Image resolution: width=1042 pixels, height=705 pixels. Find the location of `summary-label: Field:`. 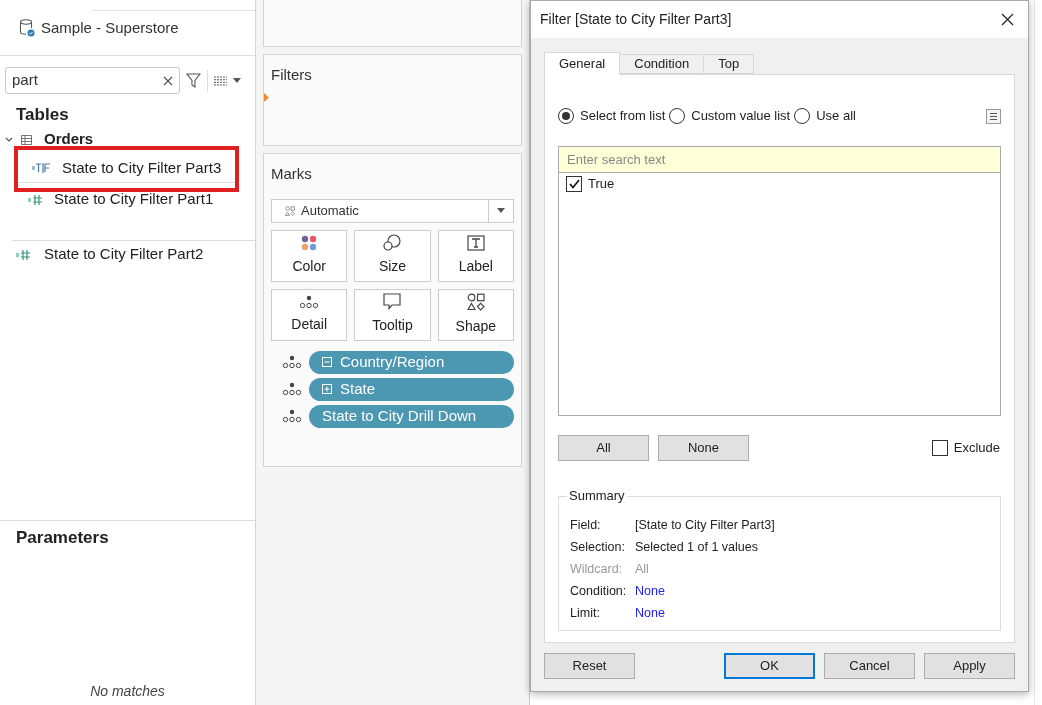

summary-label: Field: is located at coordinates (586, 525).